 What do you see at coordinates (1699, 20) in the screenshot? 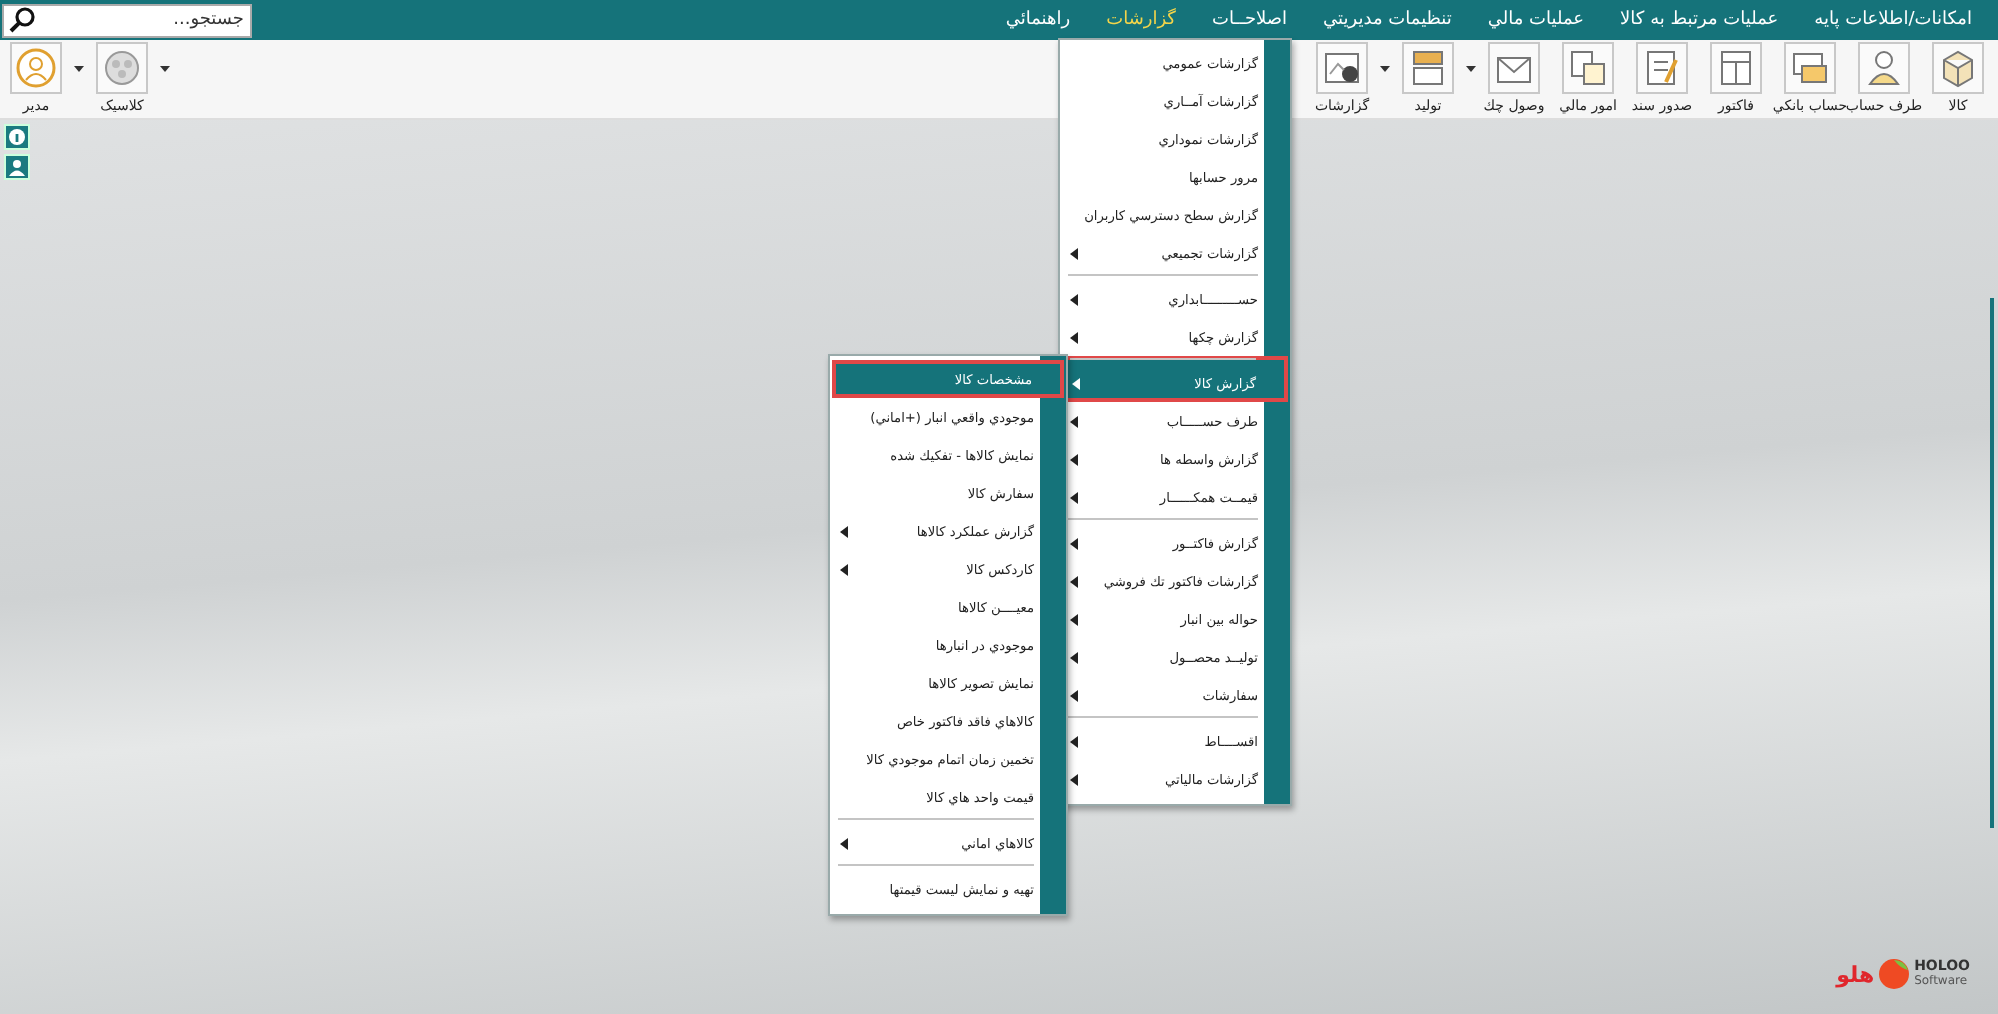
I see `menu-item: عمليات مرتبط به کالا` at bounding box center [1699, 20].